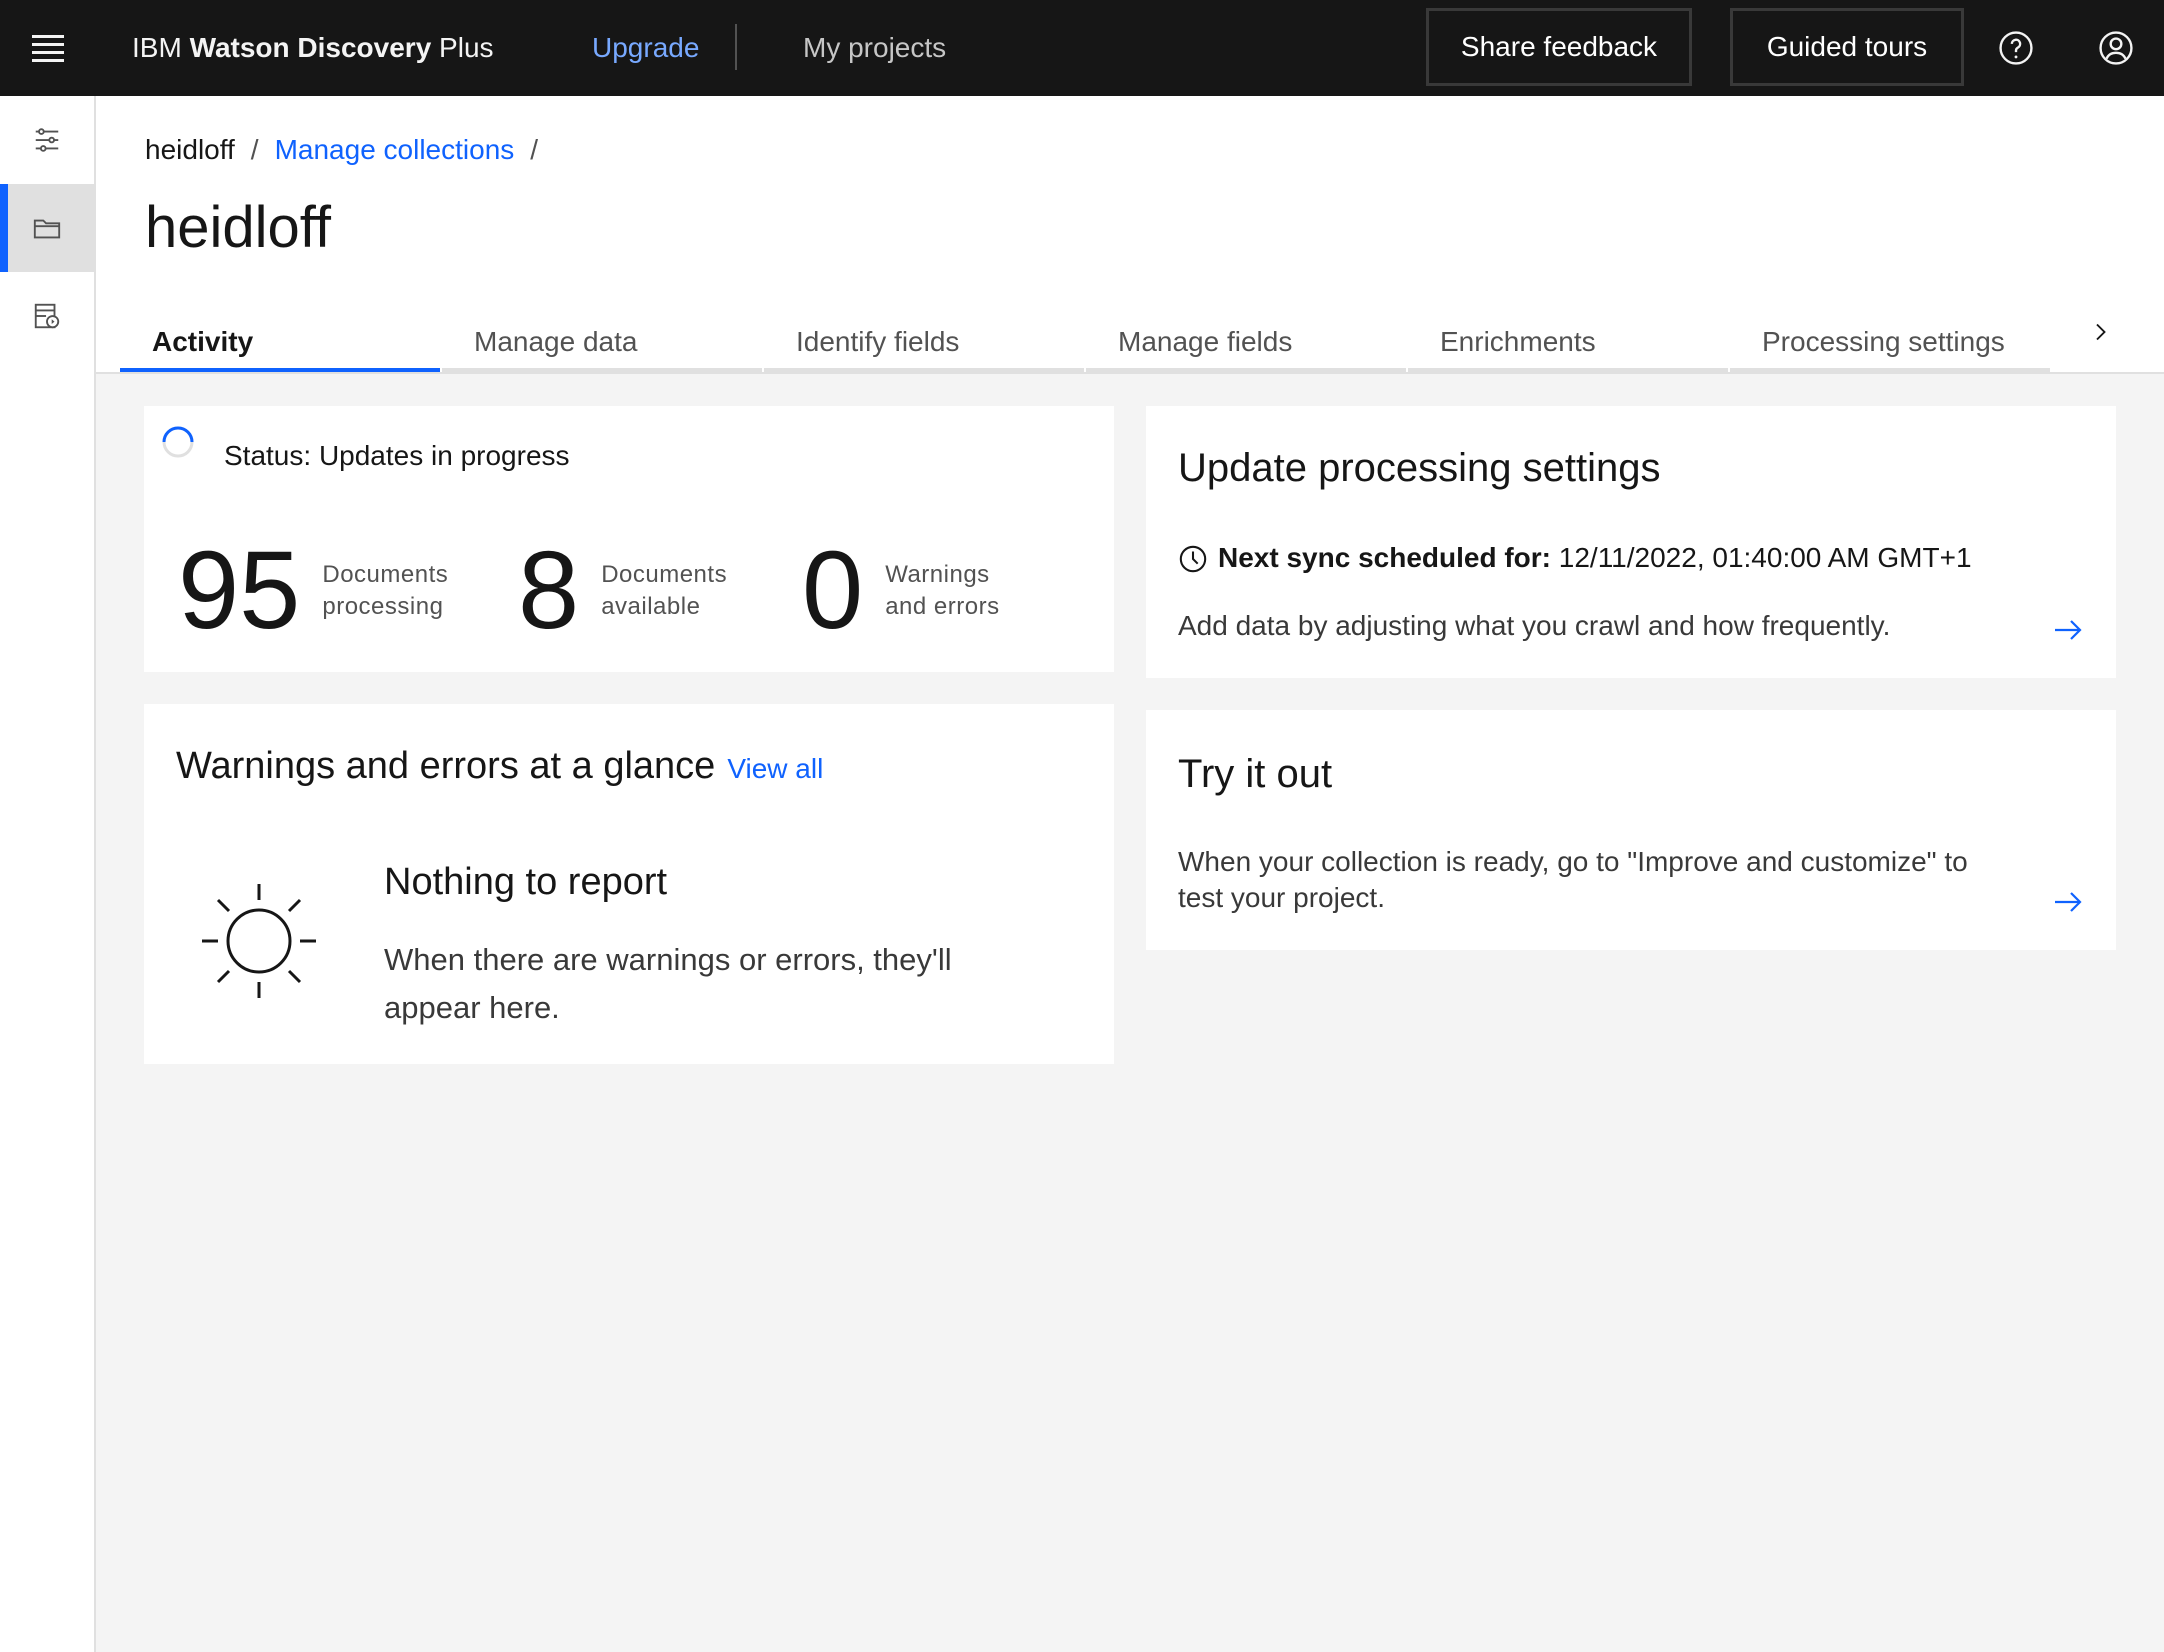 The width and height of the screenshot is (2164, 1652). I want to click on menu-icon, so click(48, 48).